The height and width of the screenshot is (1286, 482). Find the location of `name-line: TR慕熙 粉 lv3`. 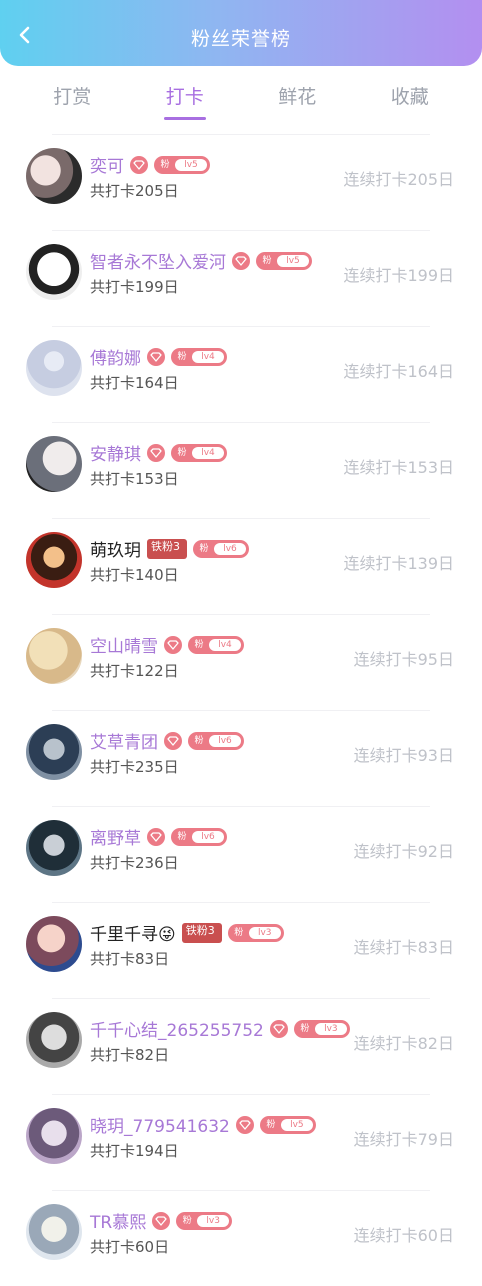

name-line: TR慕熙 粉 lv3 is located at coordinates (161, 1220).